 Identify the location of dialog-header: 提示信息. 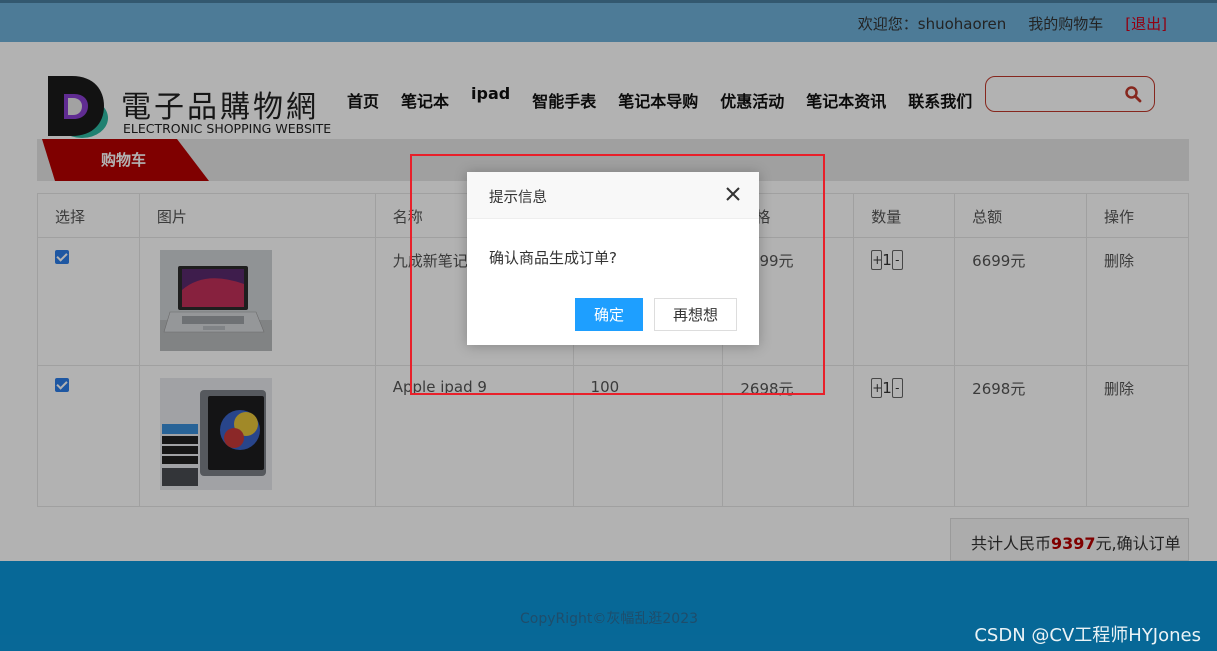
(613, 195).